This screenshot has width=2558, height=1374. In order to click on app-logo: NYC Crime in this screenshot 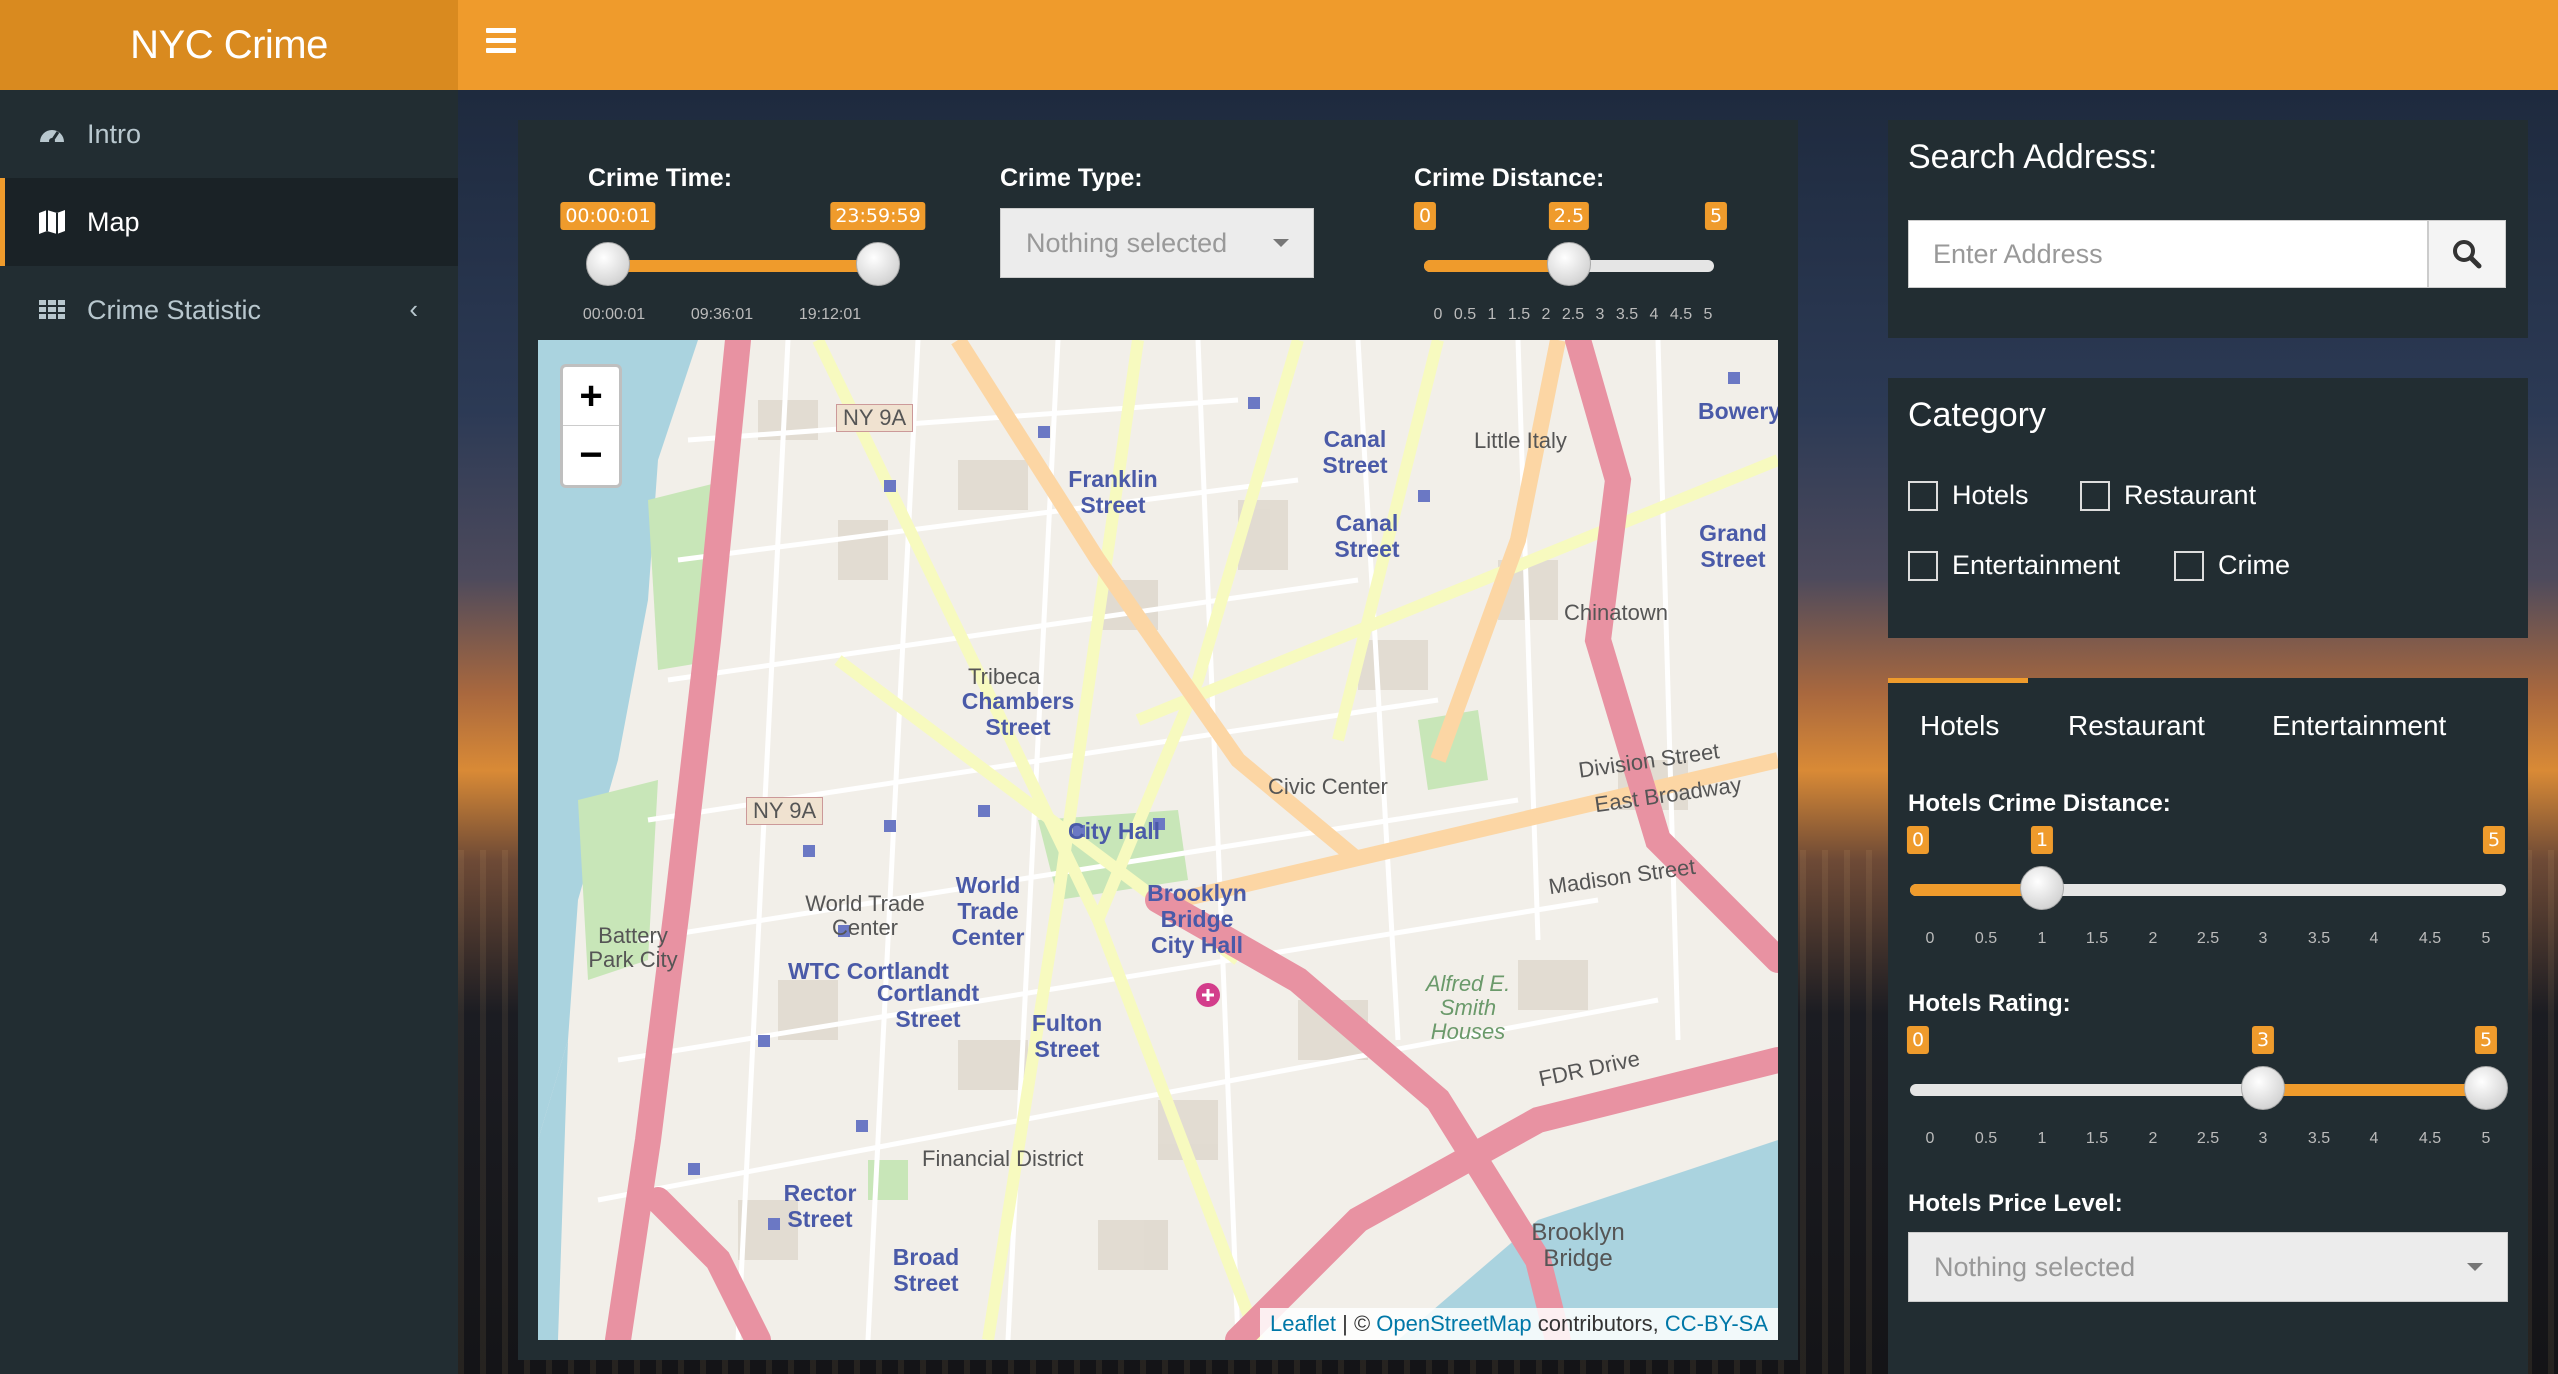, I will do `click(229, 45)`.